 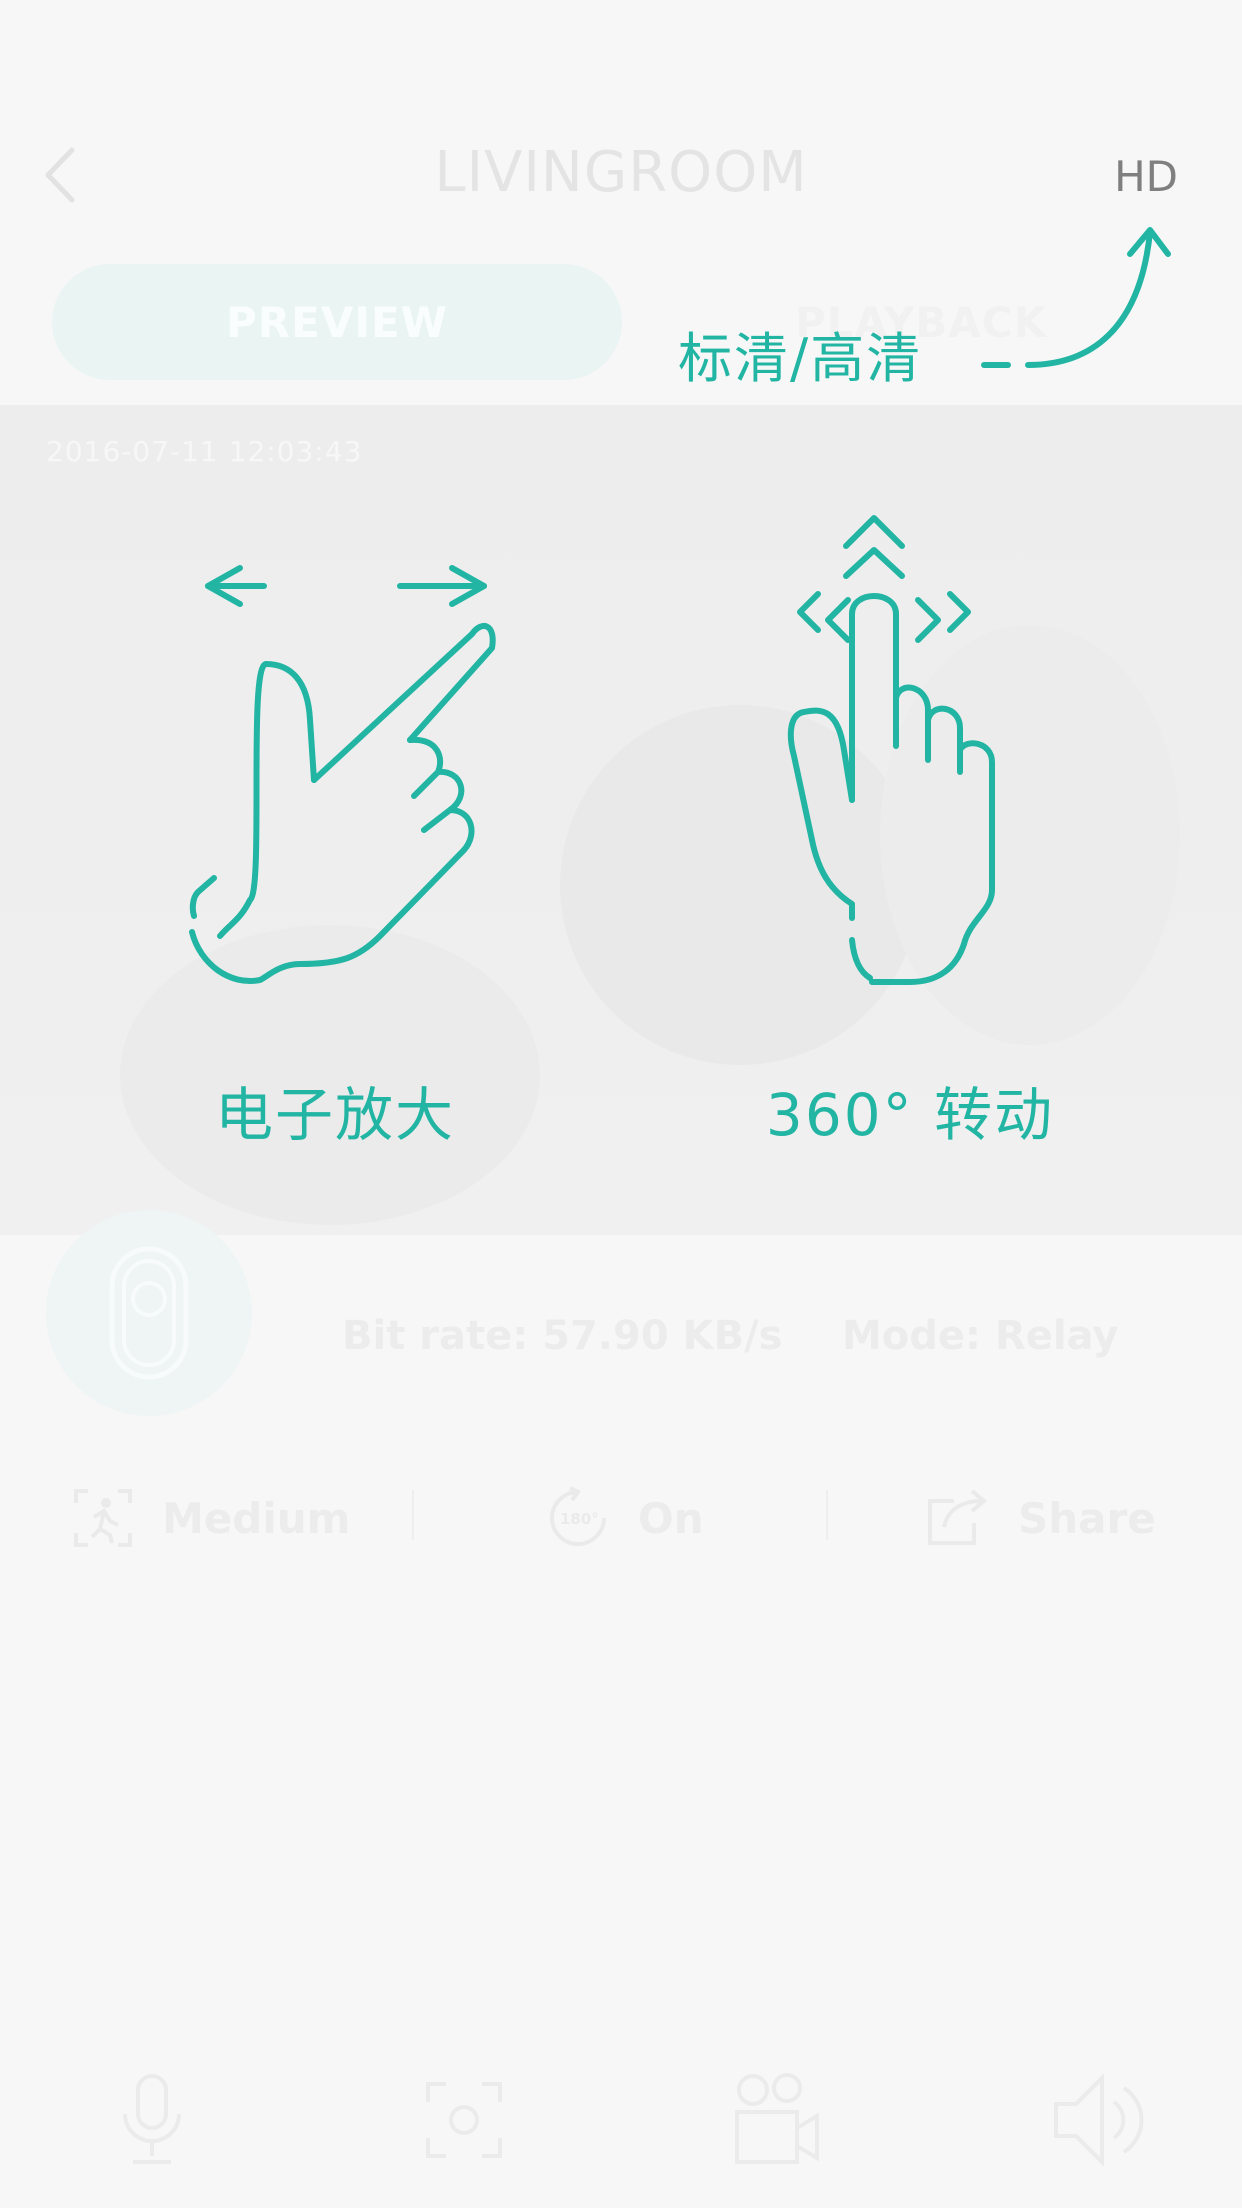 What do you see at coordinates (621, 172) in the screenshot?
I see `page-title: LIVINGROOM` at bounding box center [621, 172].